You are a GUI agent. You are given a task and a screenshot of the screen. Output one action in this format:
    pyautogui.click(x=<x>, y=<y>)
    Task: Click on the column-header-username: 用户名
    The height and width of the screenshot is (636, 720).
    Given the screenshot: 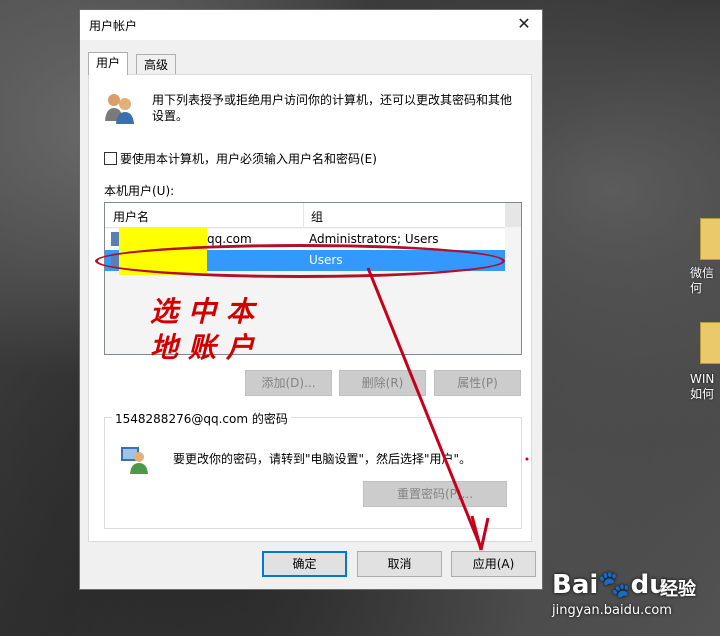 What is the action you would take?
    pyautogui.click(x=131, y=216)
    